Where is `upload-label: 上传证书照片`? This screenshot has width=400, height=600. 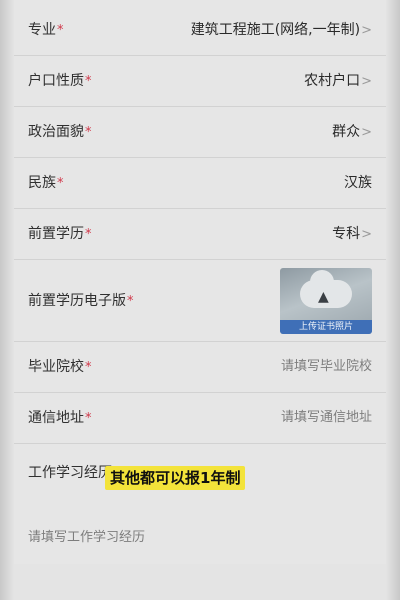 upload-label: 上传证书照片 is located at coordinates (326, 327).